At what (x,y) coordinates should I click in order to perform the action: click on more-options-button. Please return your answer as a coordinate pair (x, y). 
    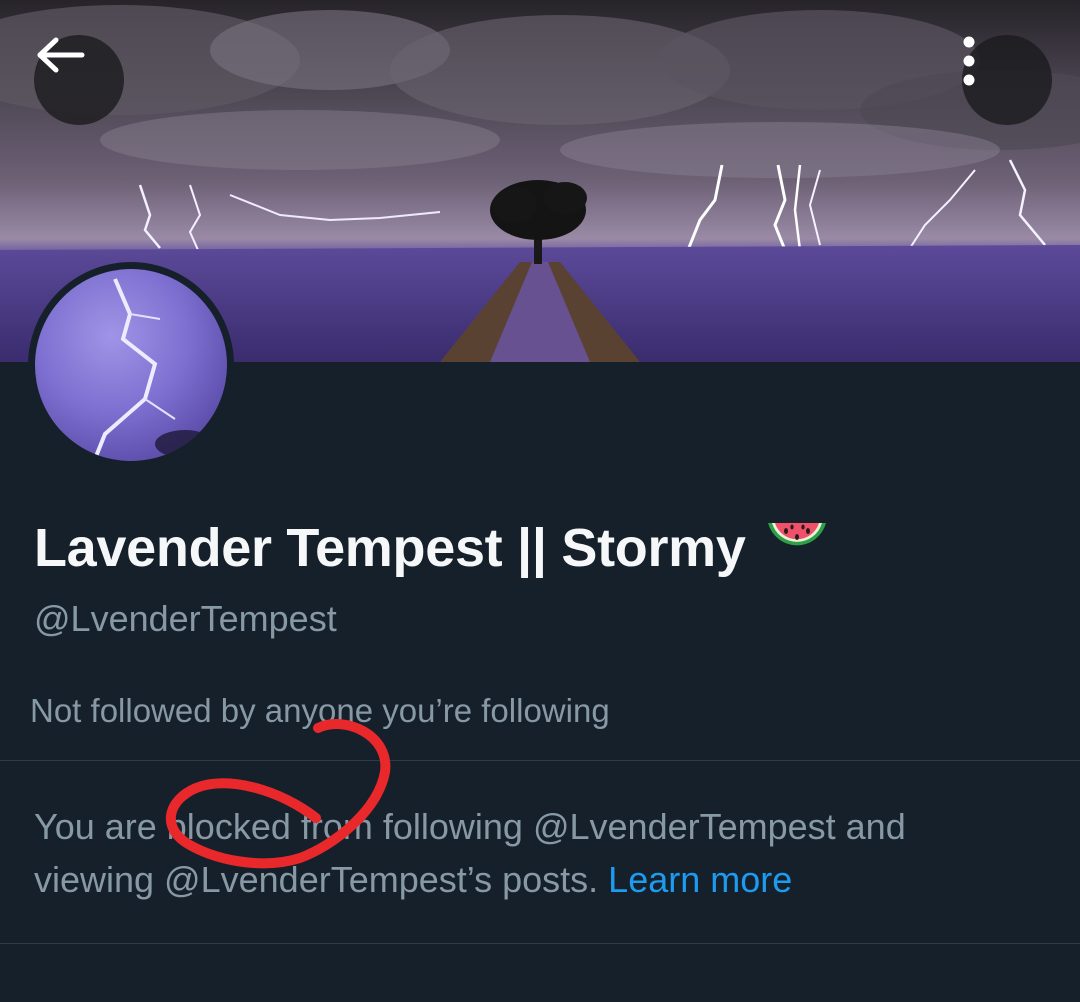
    Looking at the image, I should click on (1007, 80).